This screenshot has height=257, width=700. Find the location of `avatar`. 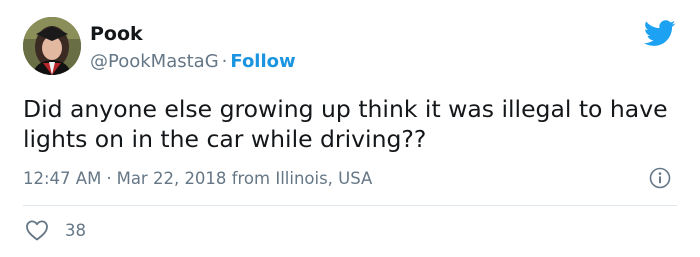

avatar is located at coordinates (52, 46).